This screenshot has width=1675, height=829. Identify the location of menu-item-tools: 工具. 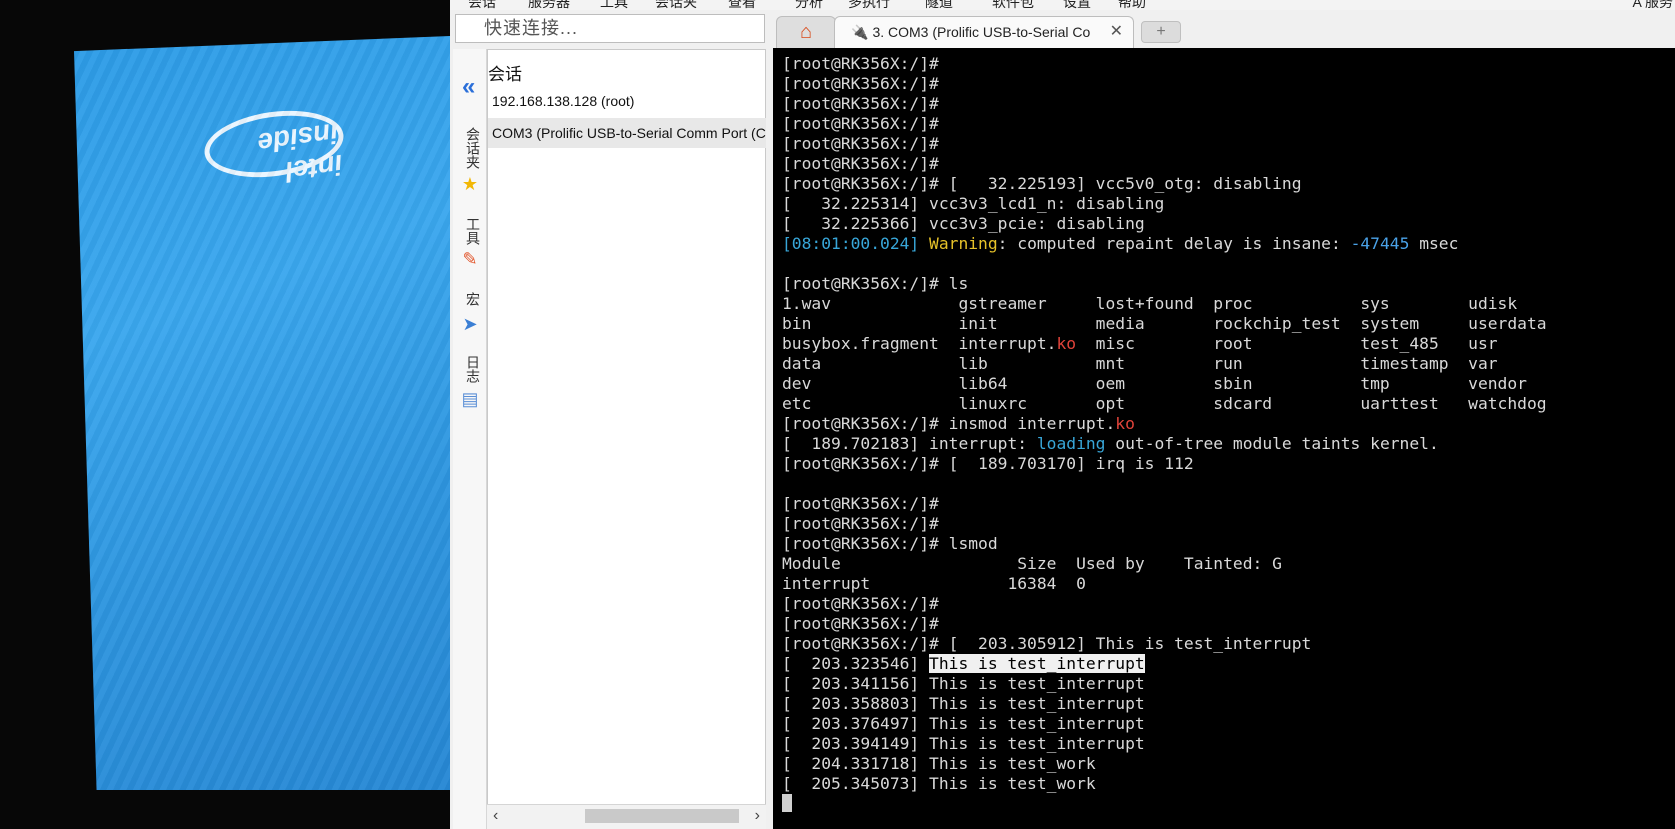
(614, 5).